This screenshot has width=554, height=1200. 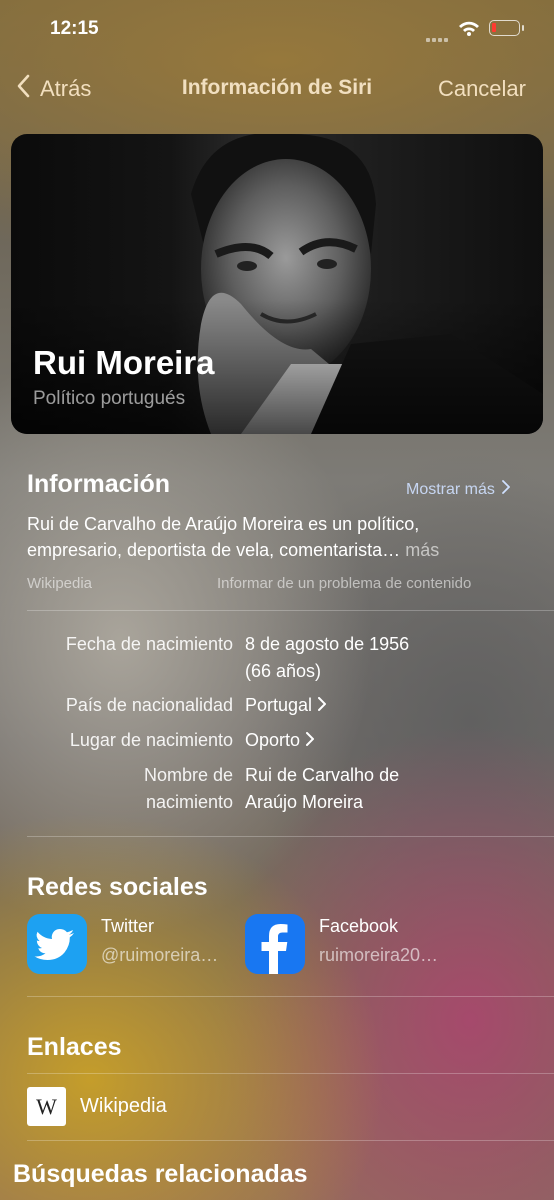 I want to click on battery-icon, so click(x=506, y=28).